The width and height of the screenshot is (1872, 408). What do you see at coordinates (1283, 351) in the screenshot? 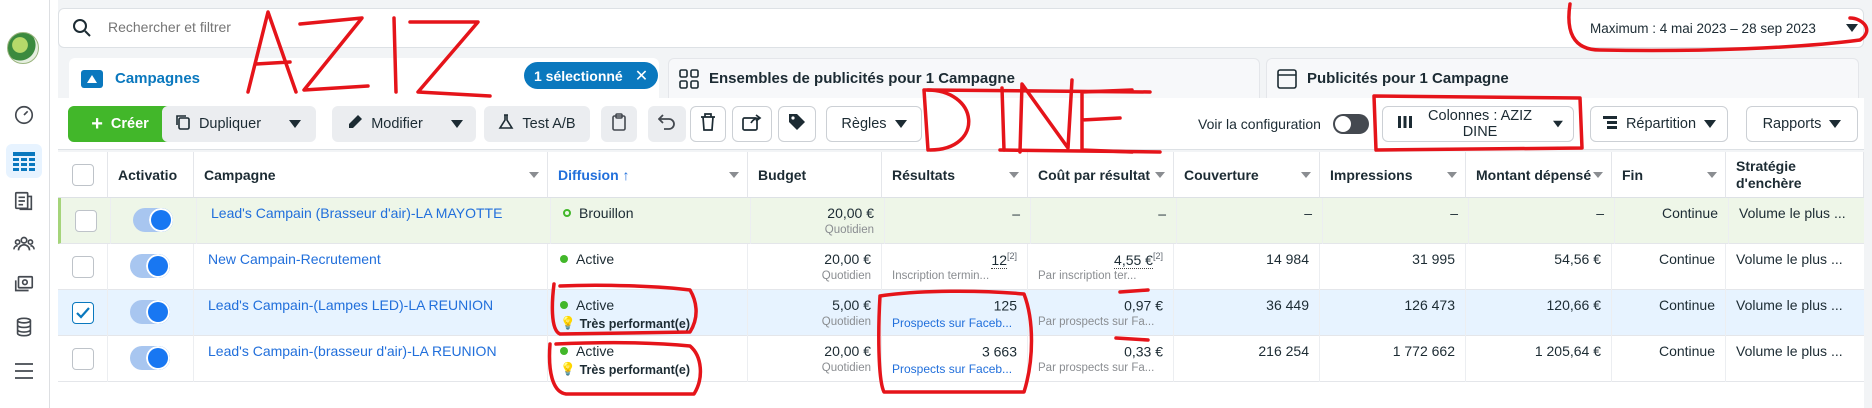
I see `reach-value: 216 254` at bounding box center [1283, 351].